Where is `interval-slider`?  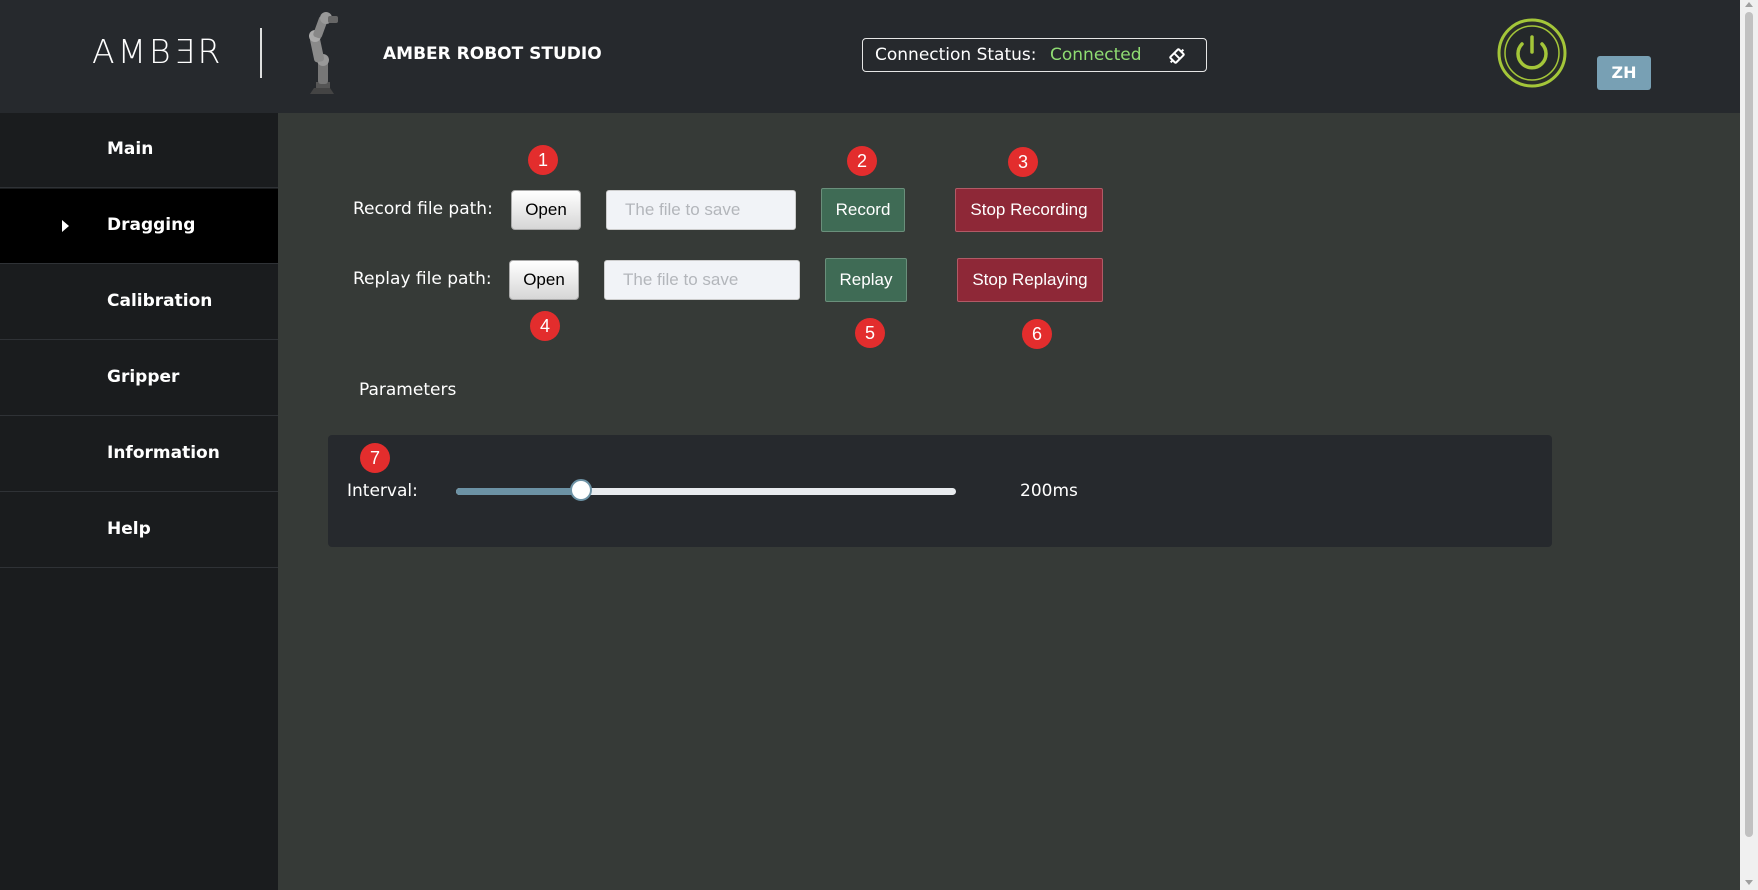 interval-slider is located at coordinates (706, 490).